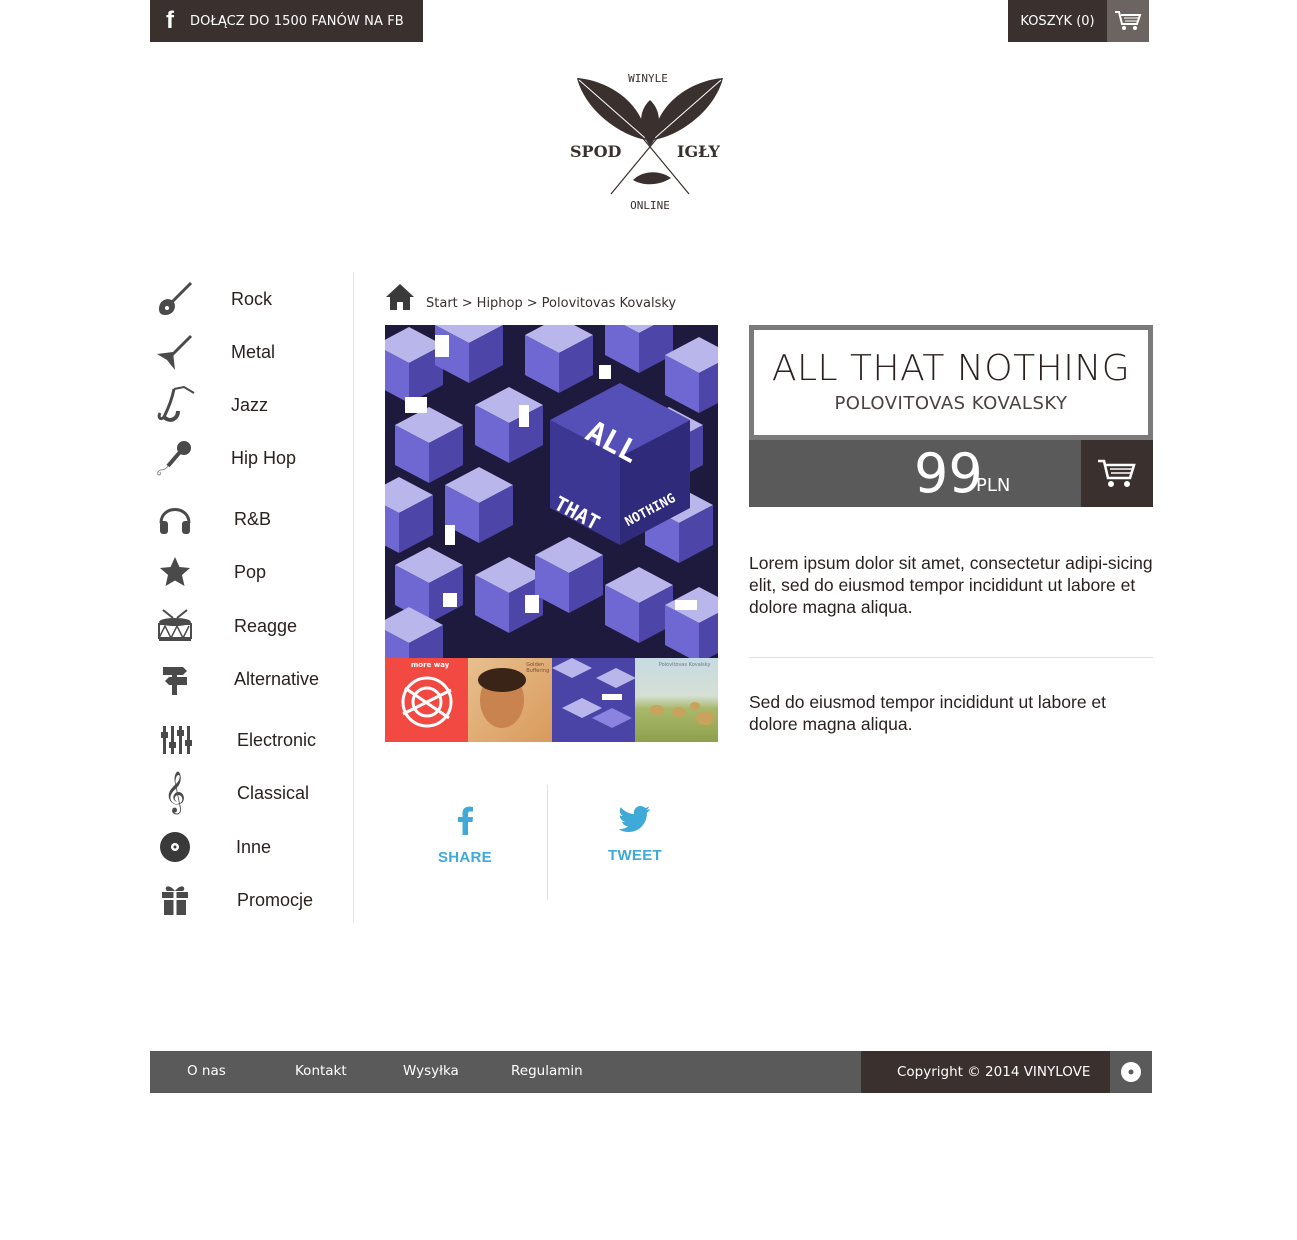  What do you see at coordinates (212, 352) in the screenshot?
I see `sidebar-item-metal: Metal` at bounding box center [212, 352].